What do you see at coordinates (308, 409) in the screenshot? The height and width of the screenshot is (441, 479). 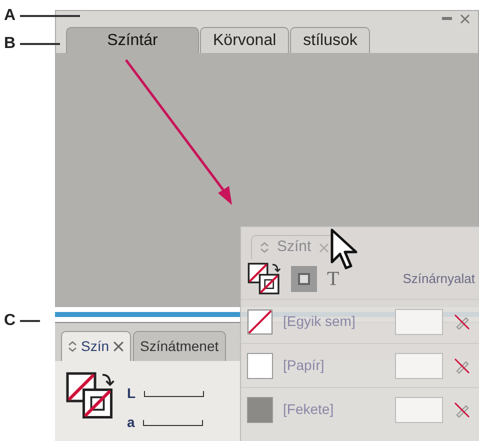 I see `swatch-name: [Fekete]` at bounding box center [308, 409].